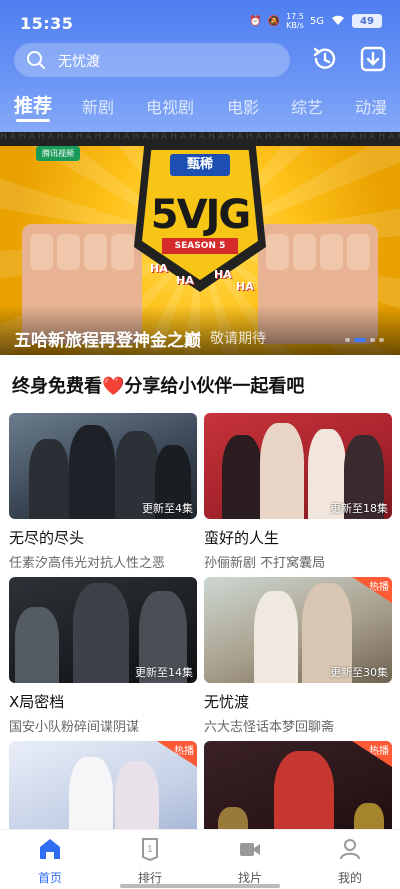 This screenshot has height=889, width=400. What do you see at coordinates (170, 106) in the screenshot?
I see `tab-tv-series: 电视剧` at bounding box center [170, 106].